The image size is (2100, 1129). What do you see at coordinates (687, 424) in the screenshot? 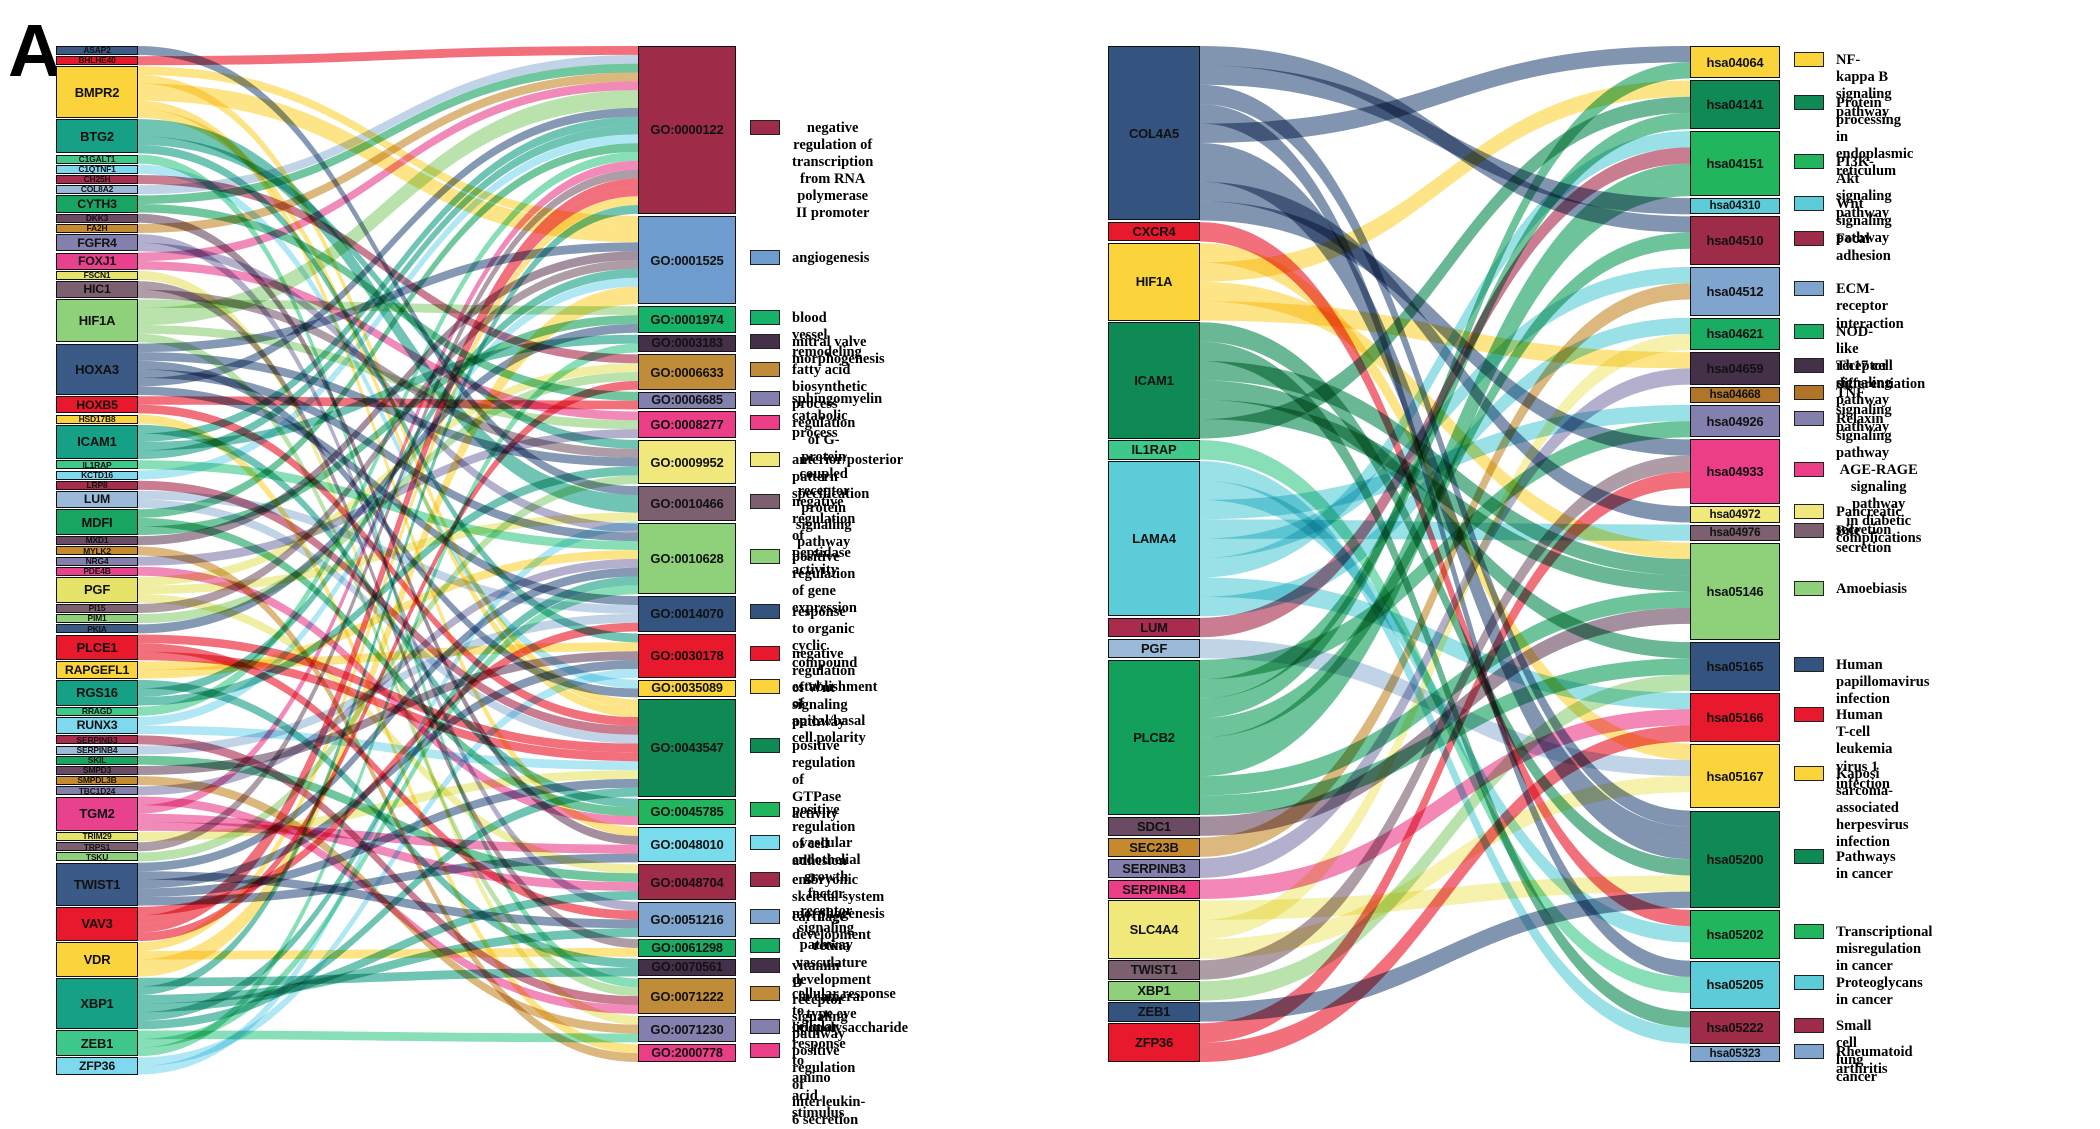
I see `go-node-go-0008277: GO:0008277` at bounding box center [687, 424].